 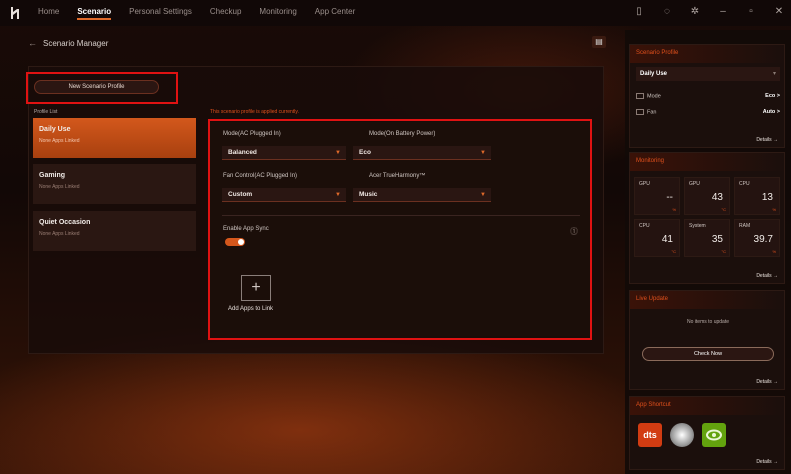 What do you see at coordinates (771, 112) in the screenshot?
I see `fan-value: Auto >` at bounding box center [771, 112].